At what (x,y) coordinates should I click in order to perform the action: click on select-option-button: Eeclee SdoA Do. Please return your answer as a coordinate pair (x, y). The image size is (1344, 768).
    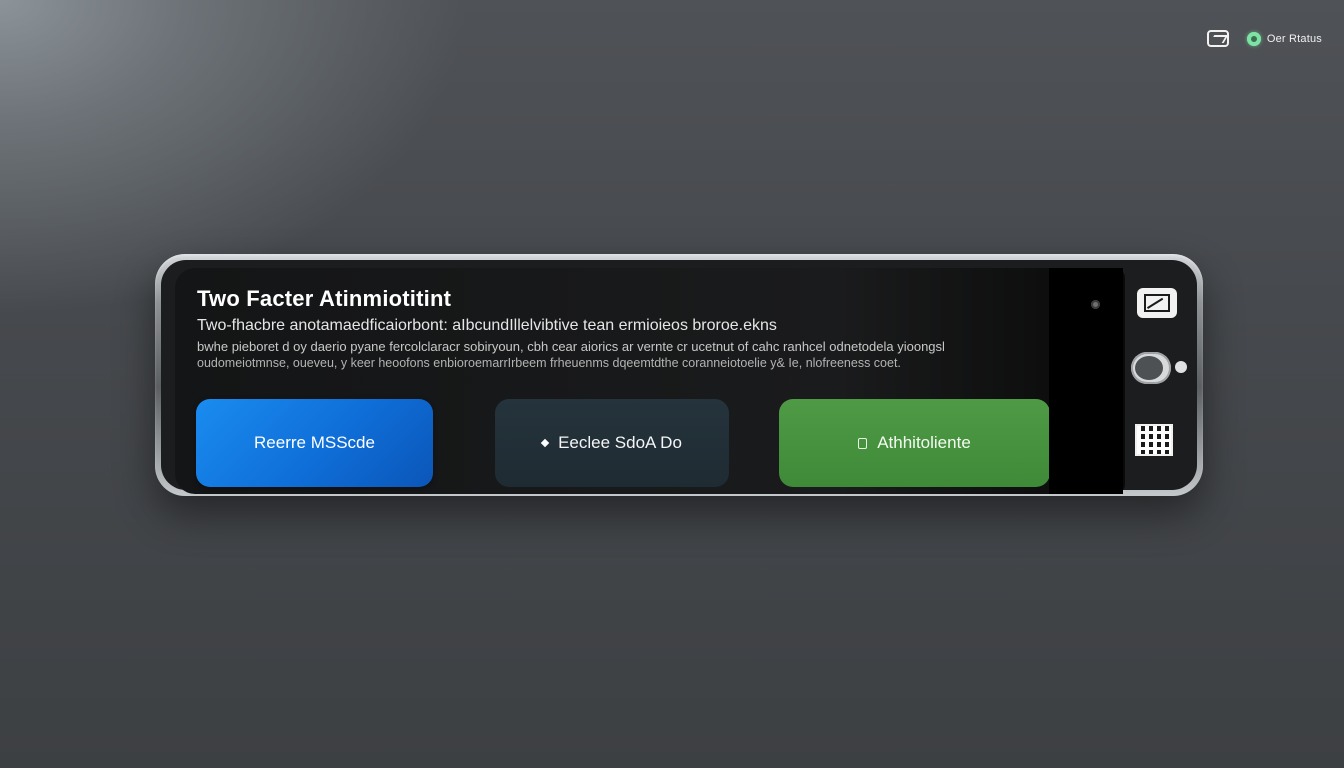
    Looking at the image, I should click on (612, 443).